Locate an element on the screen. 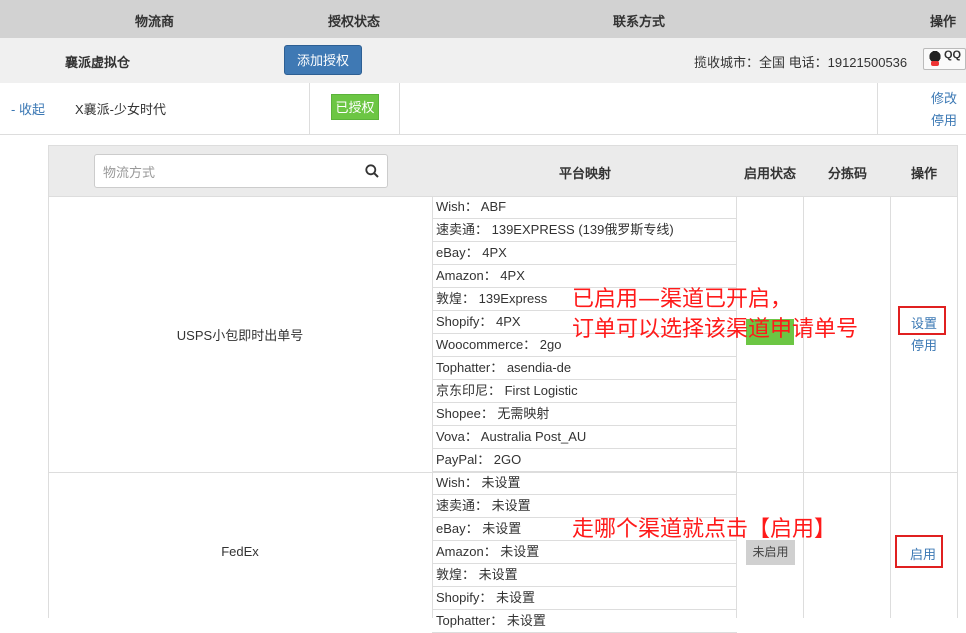  platform-mapping-cell: 敦煌： 未设置 is located at coordinates (584, 575).